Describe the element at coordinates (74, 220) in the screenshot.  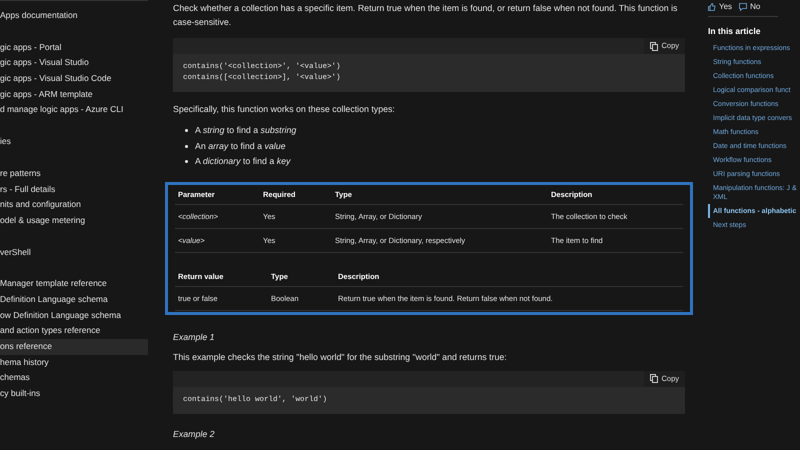
I see `sidebar-item: odel & usage metering` at that location.